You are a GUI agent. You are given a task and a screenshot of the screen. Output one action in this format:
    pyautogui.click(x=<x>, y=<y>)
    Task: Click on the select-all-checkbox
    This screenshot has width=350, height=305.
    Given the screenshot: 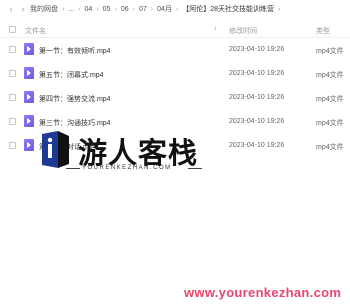 What is the action you would take?
    pyautogui.click(x=12, y=29)
    